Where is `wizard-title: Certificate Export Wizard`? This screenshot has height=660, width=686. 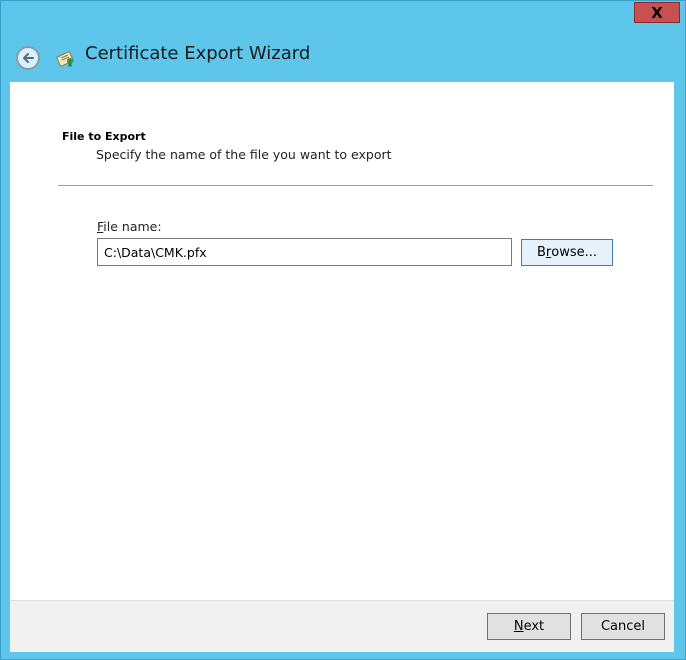
wizard-title: Certificate Export Wizard is located at coordinates (198, 53).